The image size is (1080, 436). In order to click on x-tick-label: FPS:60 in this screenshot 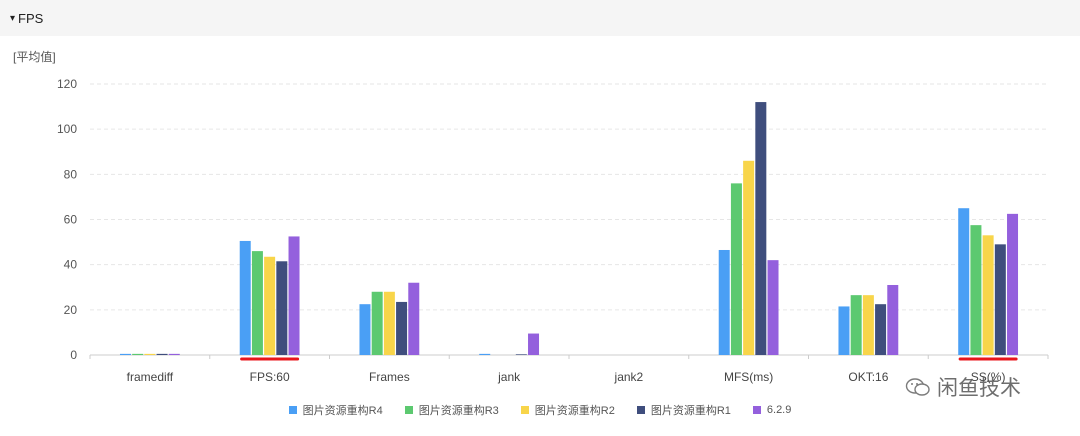, I will do `click(270, 377)`.